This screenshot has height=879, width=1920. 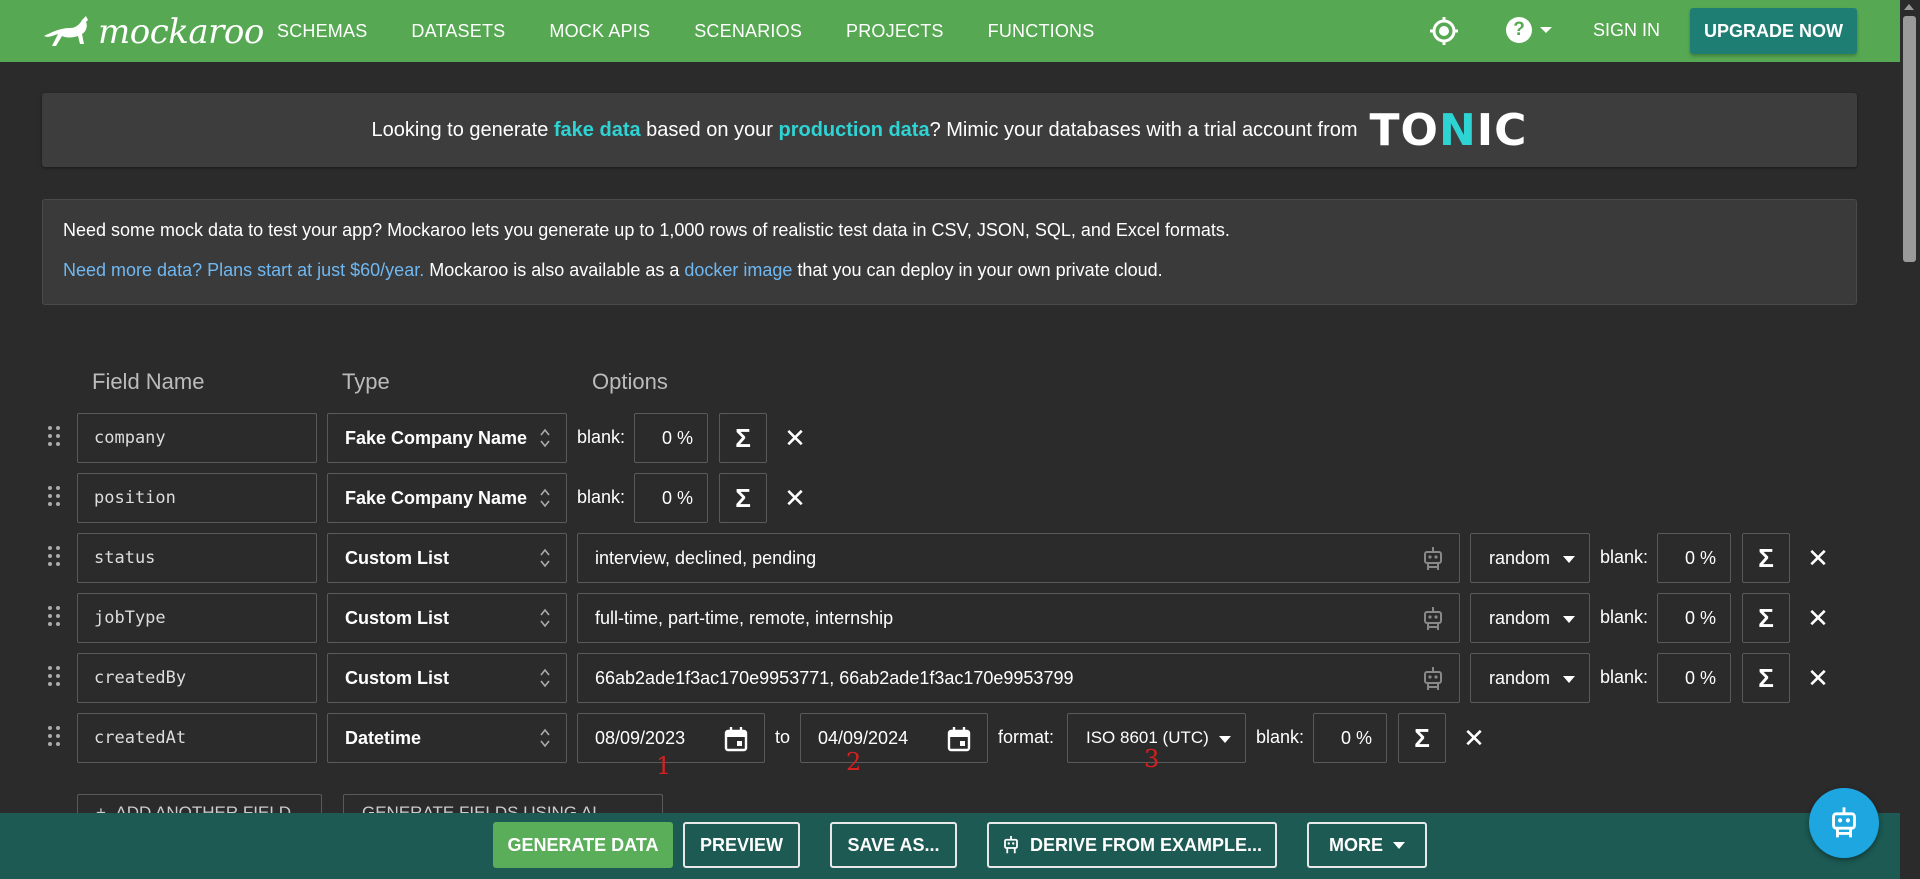 What do you see at coordinates (583, 845) in the screenshot?
I see `generate-data-button: GENERATE DATA` at bounding box center [583, 845].